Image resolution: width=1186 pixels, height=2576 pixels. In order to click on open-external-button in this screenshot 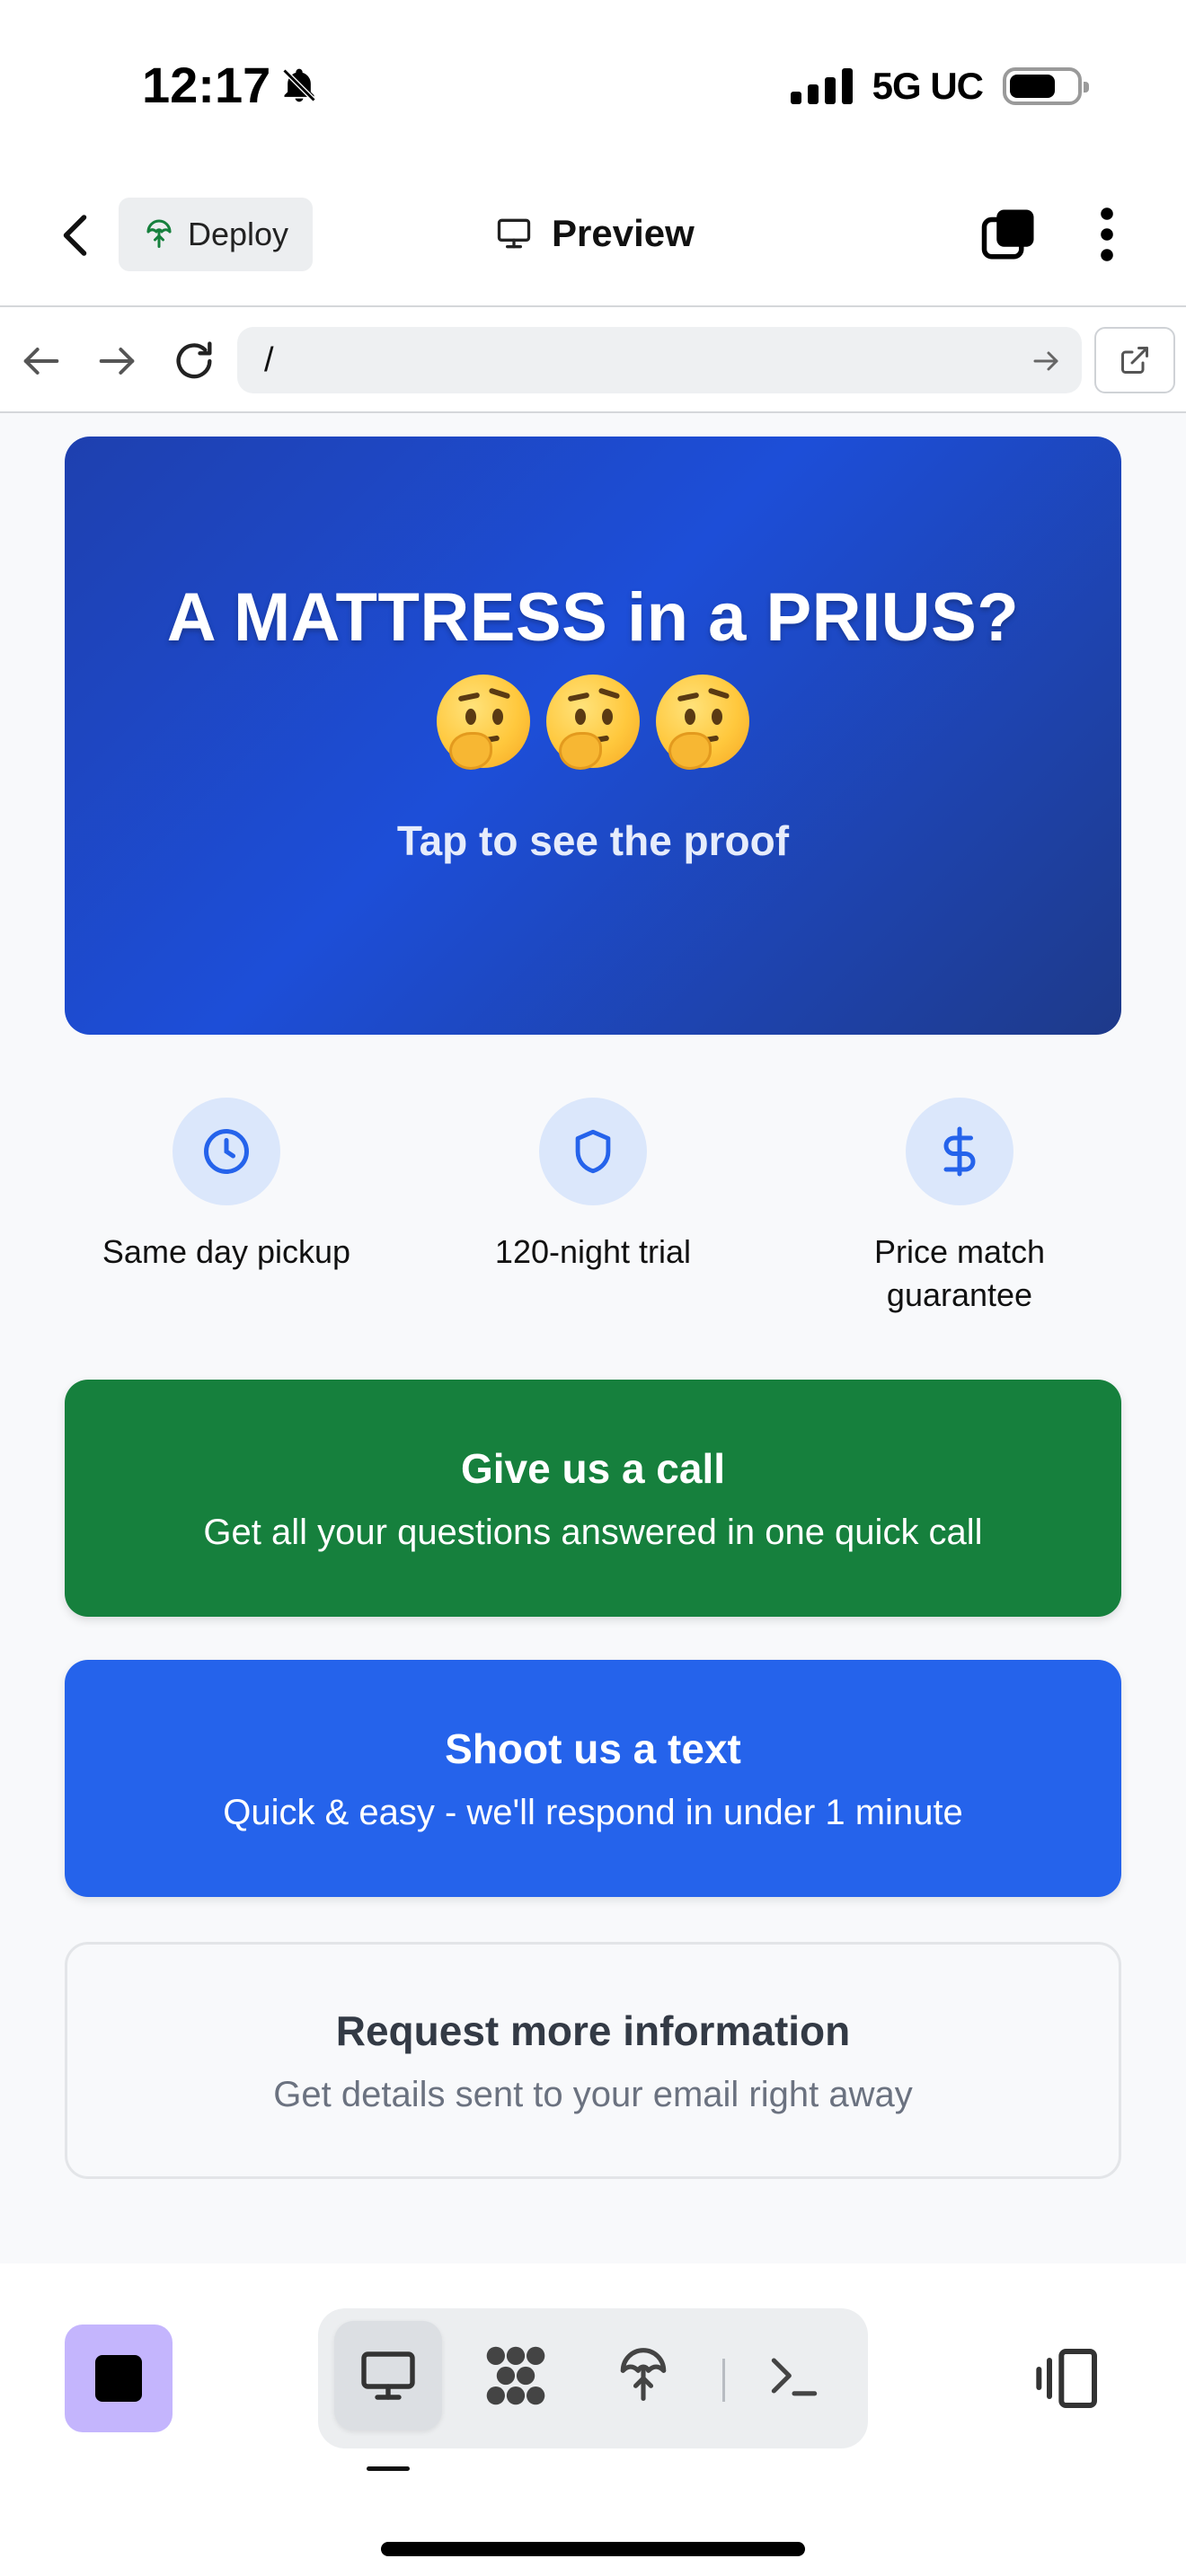, I will do `click(1134, 360)`.